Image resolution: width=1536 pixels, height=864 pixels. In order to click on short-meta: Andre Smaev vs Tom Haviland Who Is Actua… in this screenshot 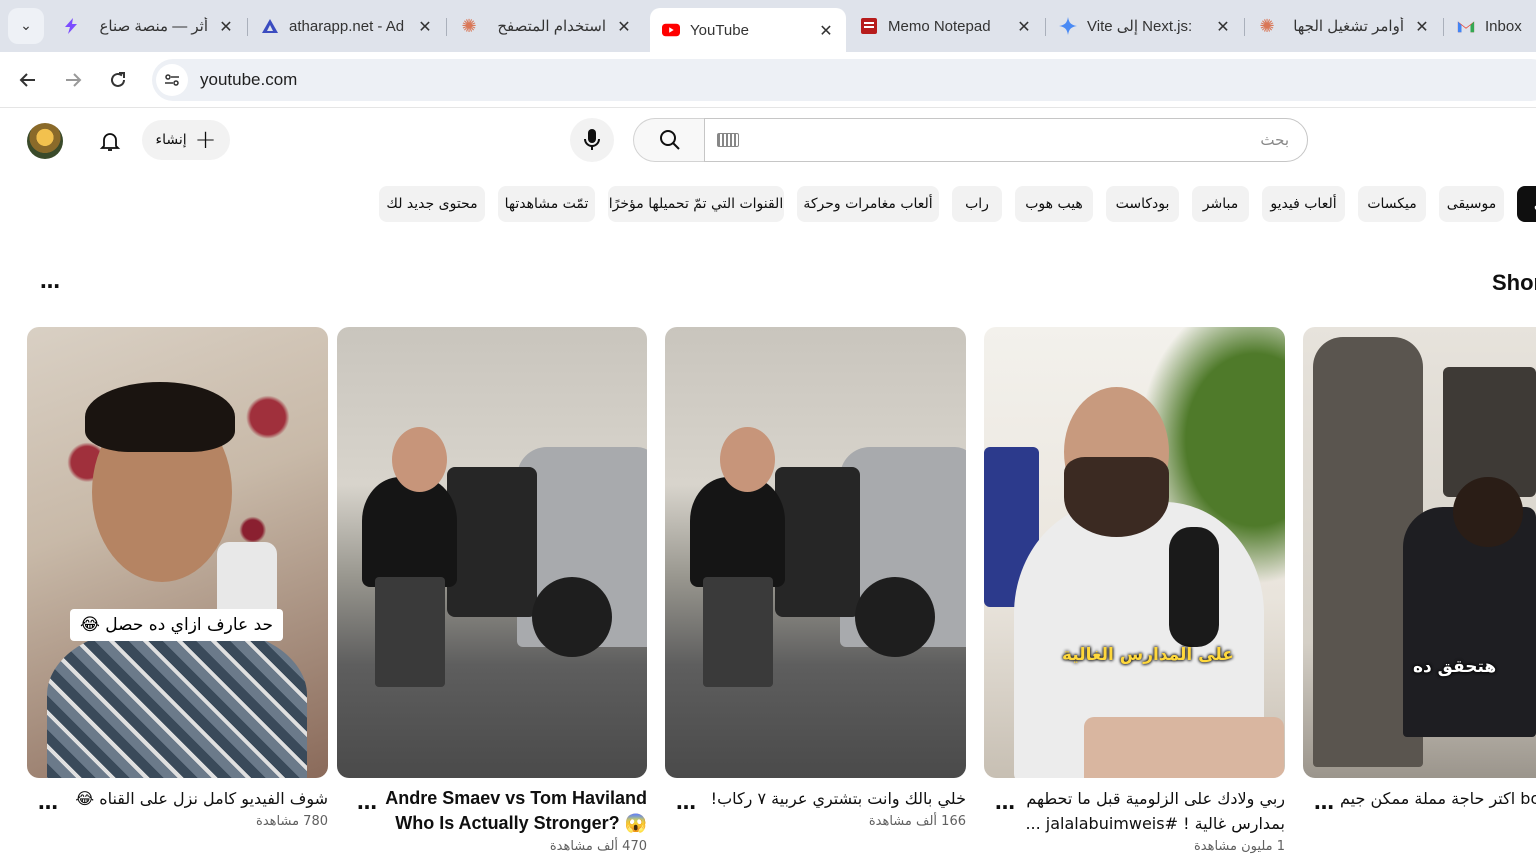, I will do `click(513, 820)`.